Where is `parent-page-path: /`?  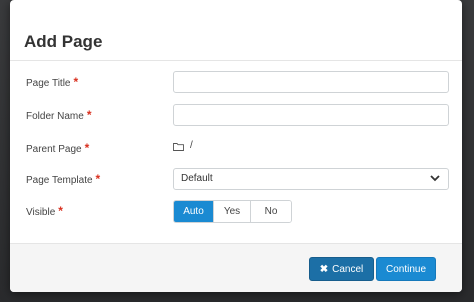 parent-page-path: / is located at coordinates (191, 145).